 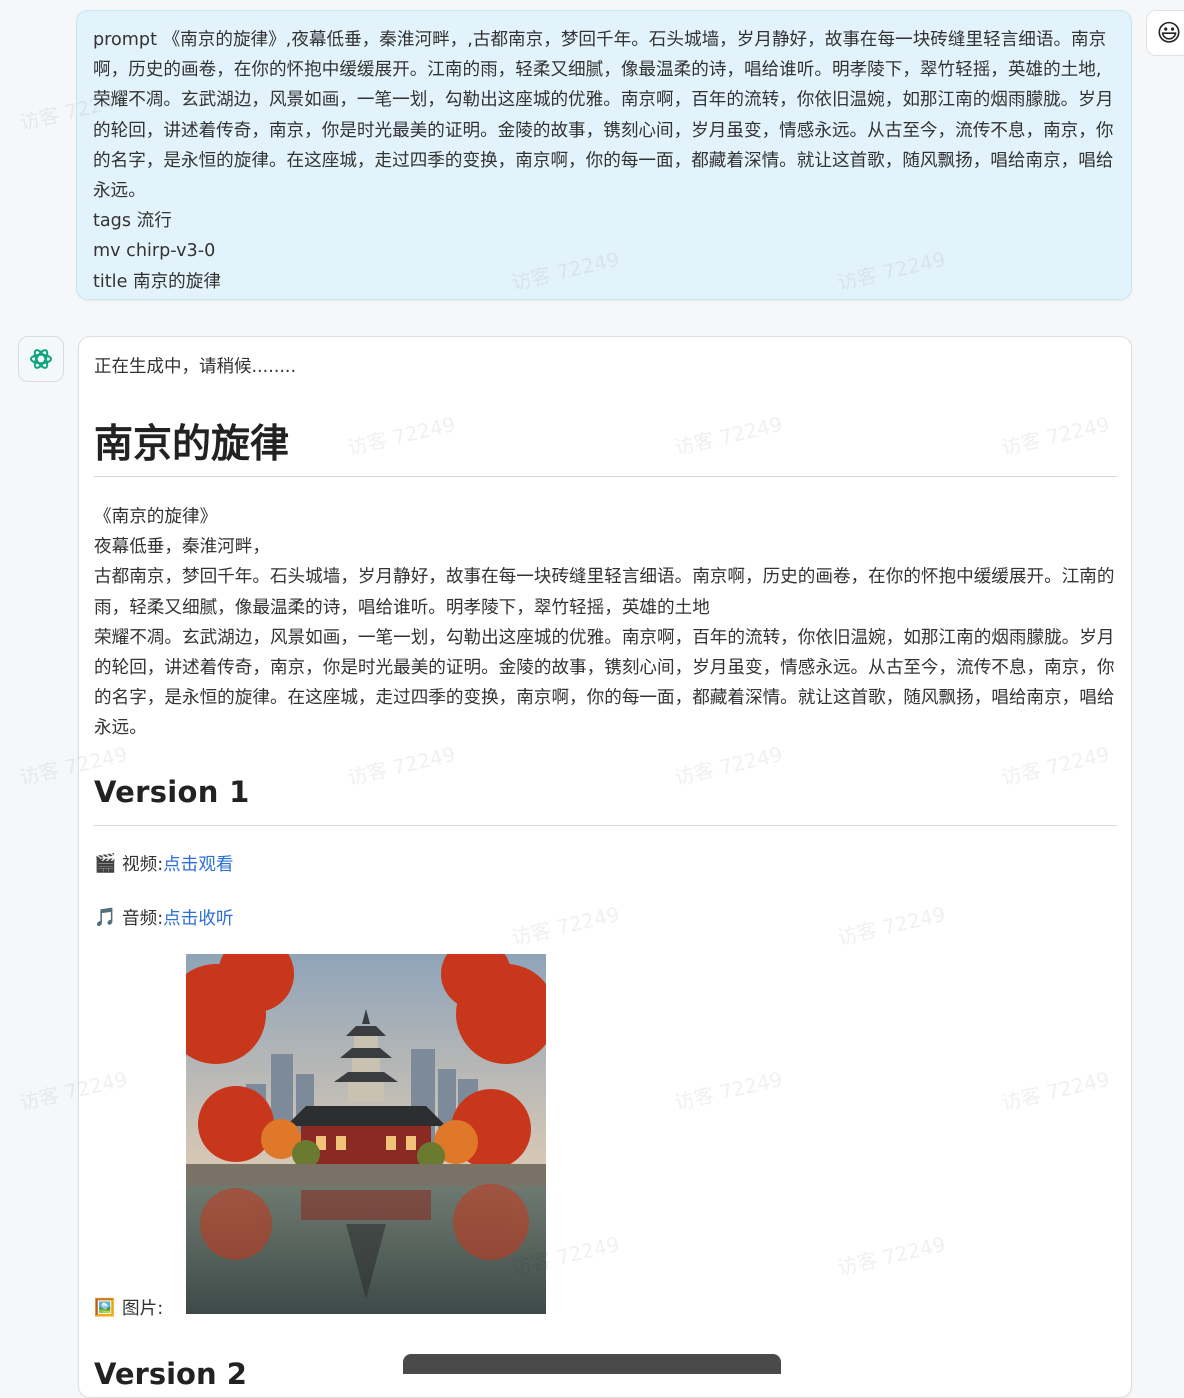 I want to click on lyrics-line: 夜幕低垂，秦淮河畔，, so click(x=182, y=547).